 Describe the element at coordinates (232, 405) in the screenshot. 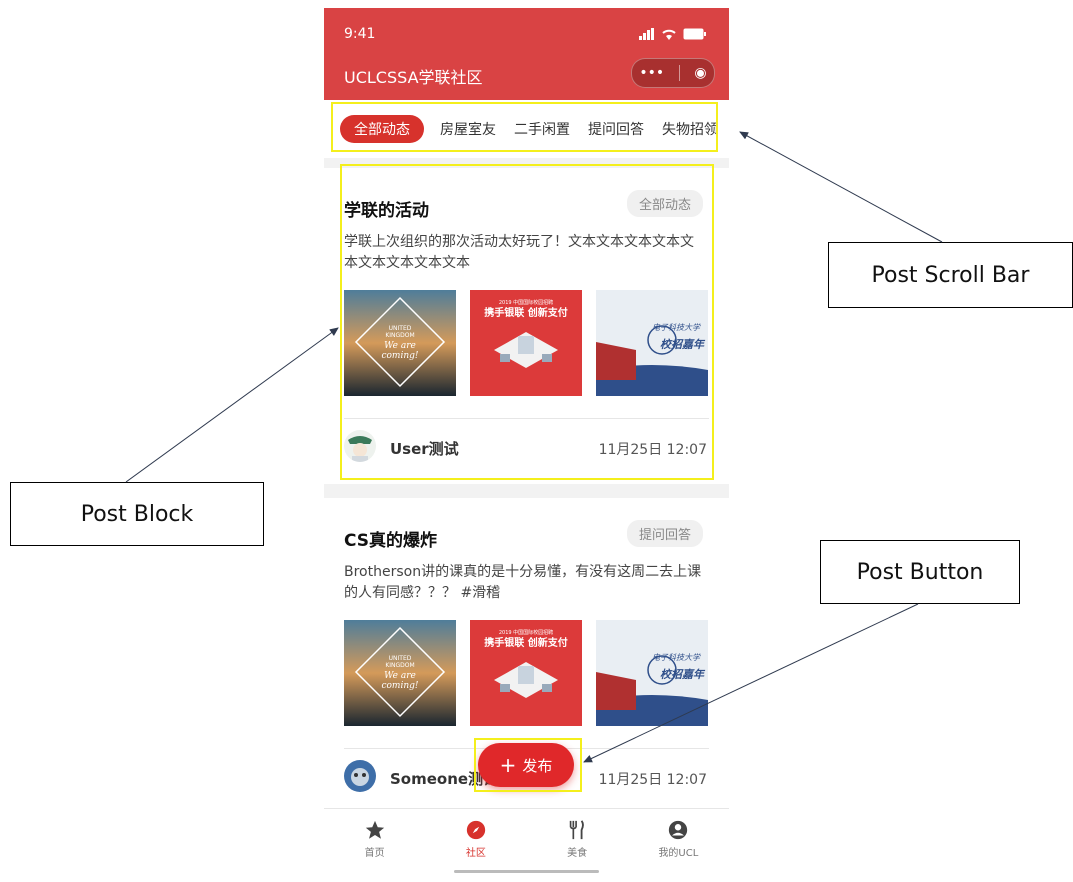

I see `arrow-to-post-block` at that location.